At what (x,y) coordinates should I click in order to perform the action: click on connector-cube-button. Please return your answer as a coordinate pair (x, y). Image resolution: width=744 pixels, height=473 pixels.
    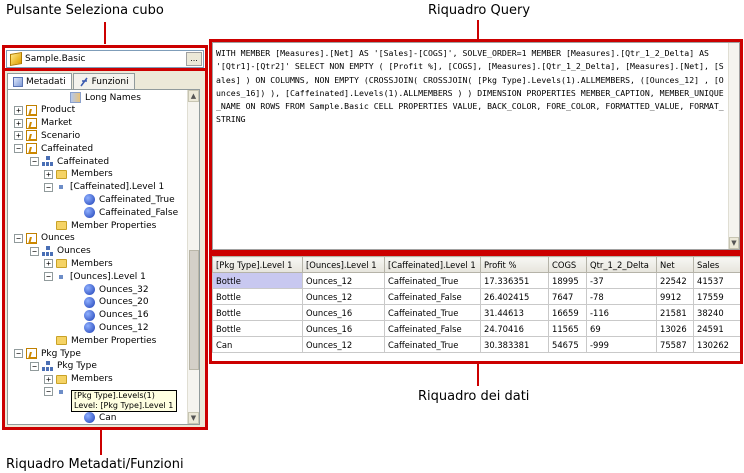
    Looking at the image, I should click on (105, 33).